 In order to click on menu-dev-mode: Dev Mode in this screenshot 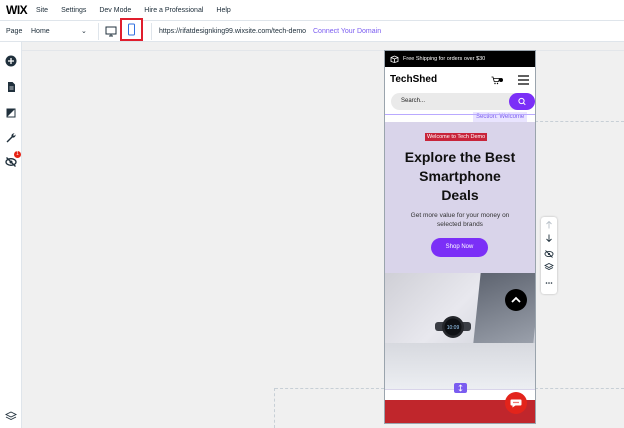, I will do `click(115, 10)`.